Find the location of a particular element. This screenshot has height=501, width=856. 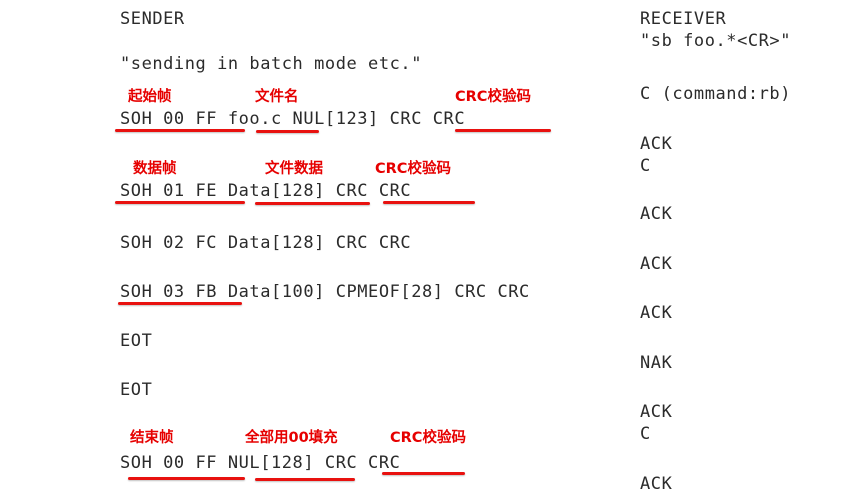

underline-data1-payload is located at coordinates (312, 203).